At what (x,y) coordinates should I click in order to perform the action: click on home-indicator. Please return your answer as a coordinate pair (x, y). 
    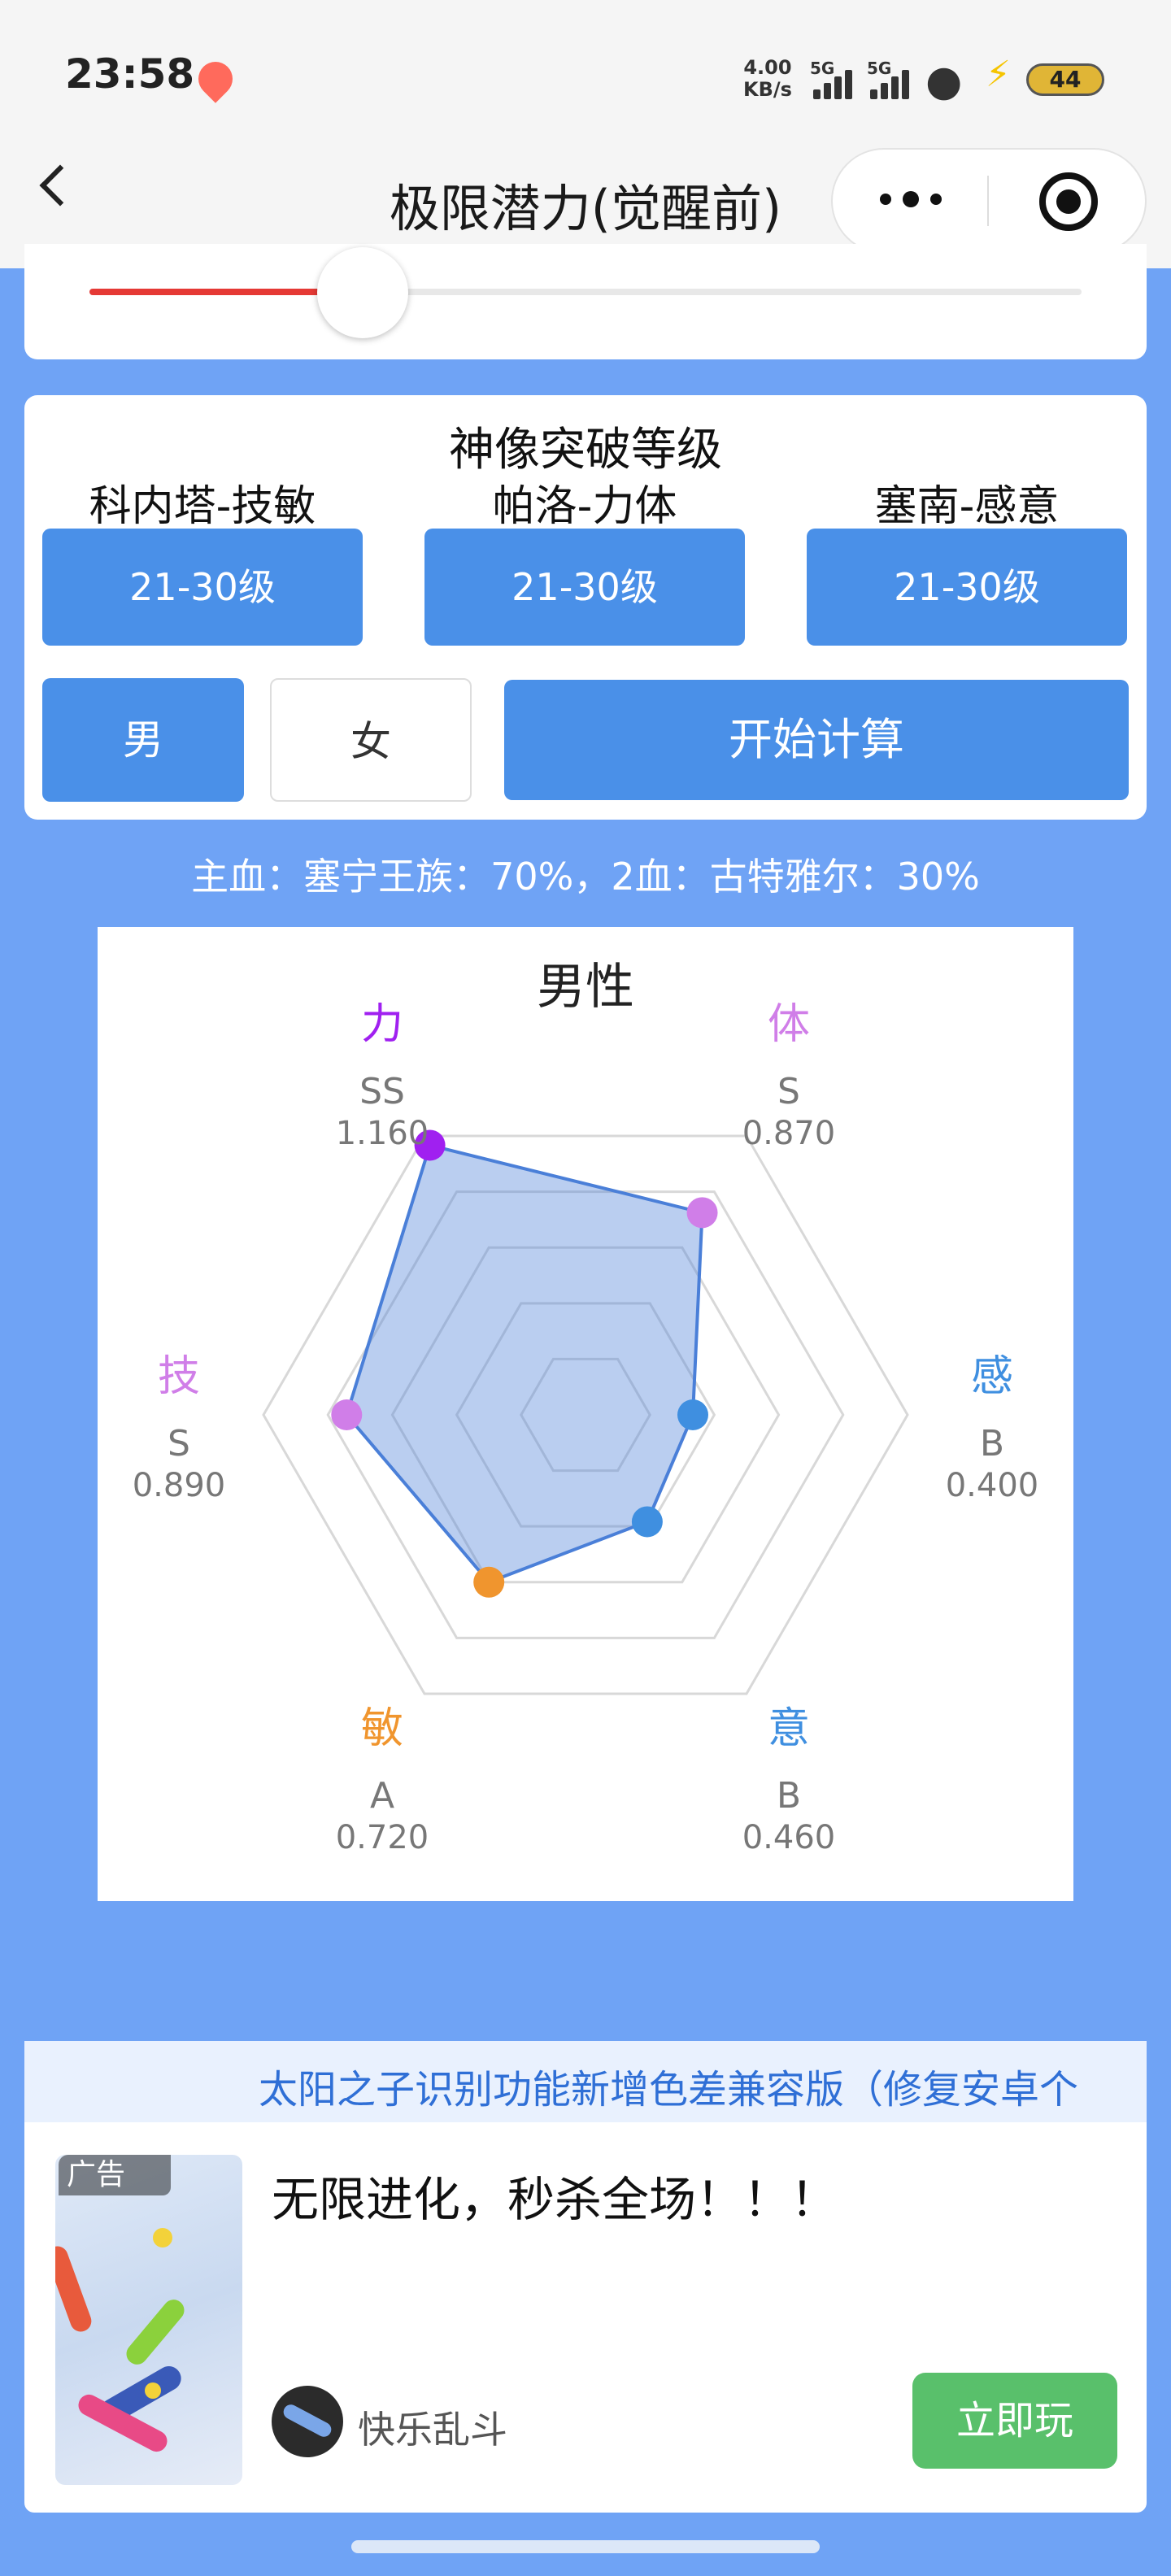
    Looking at the image, I should click on (585, 2547).